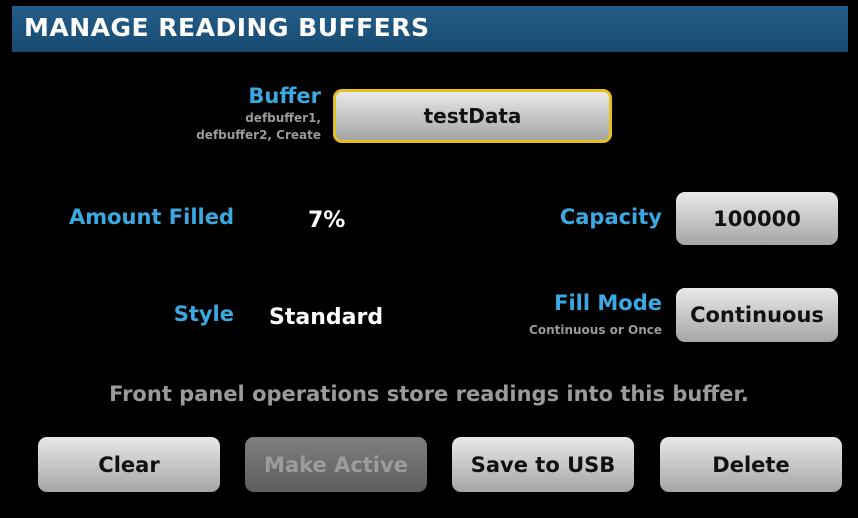 The image size is (858, 518). What do you see at coordinates (227, 27) in the screenshot?
I see `page-title: MANAGE READING BUFFERS` at bounding box center [227, 27].